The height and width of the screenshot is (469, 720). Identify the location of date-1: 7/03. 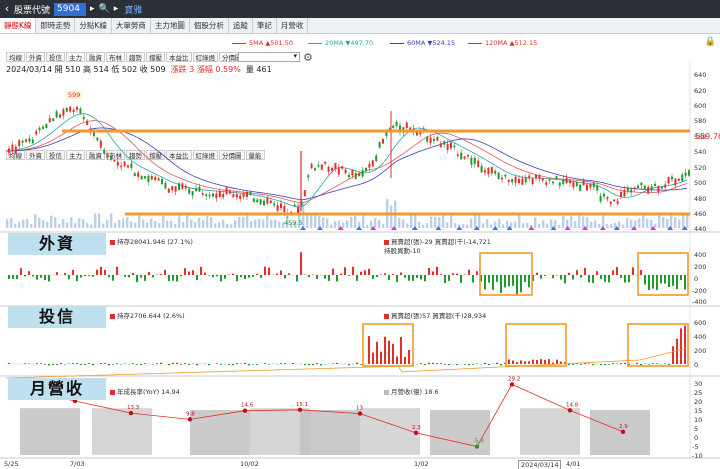
(77, 464).